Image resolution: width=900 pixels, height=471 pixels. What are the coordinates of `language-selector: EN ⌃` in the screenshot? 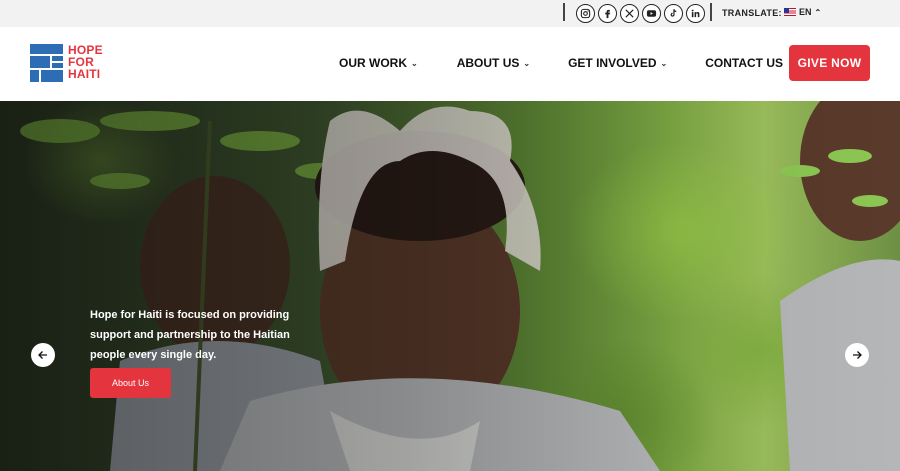 It's located at (802, 12).